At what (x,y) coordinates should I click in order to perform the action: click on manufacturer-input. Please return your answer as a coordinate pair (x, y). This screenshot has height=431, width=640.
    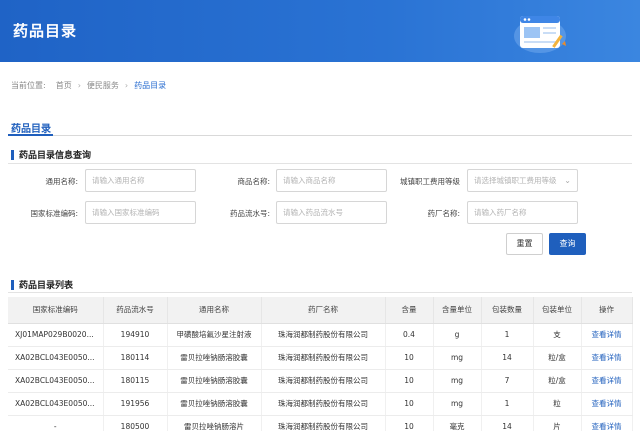
    Looking at the image, I should click on (522, 212).